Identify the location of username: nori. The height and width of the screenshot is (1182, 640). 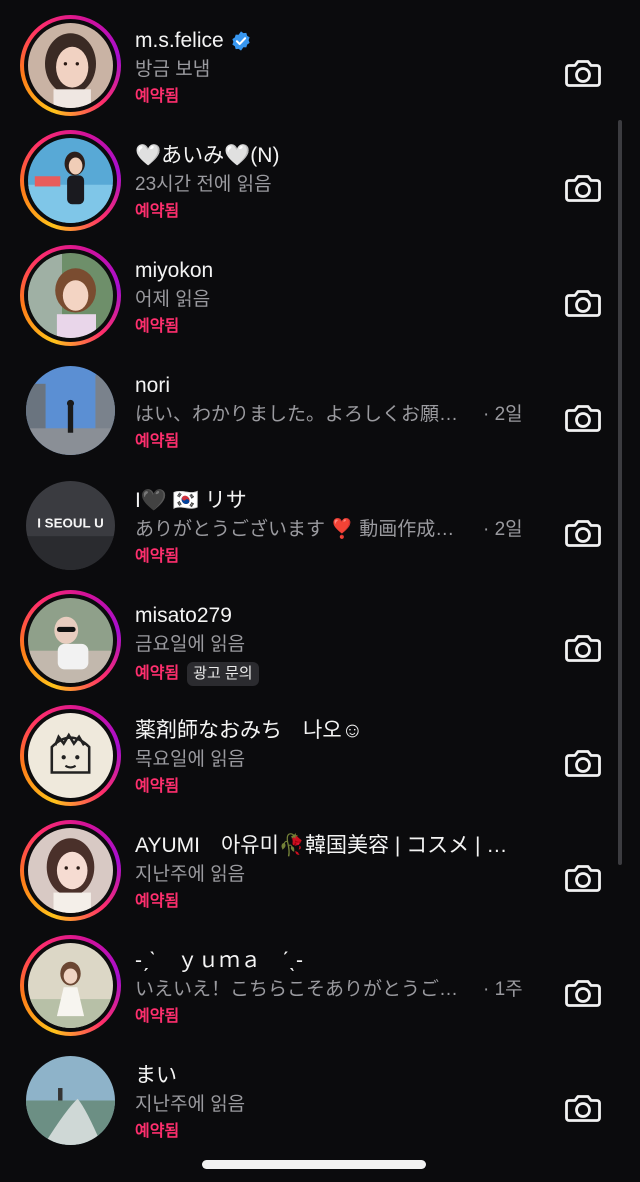
(153, 385).